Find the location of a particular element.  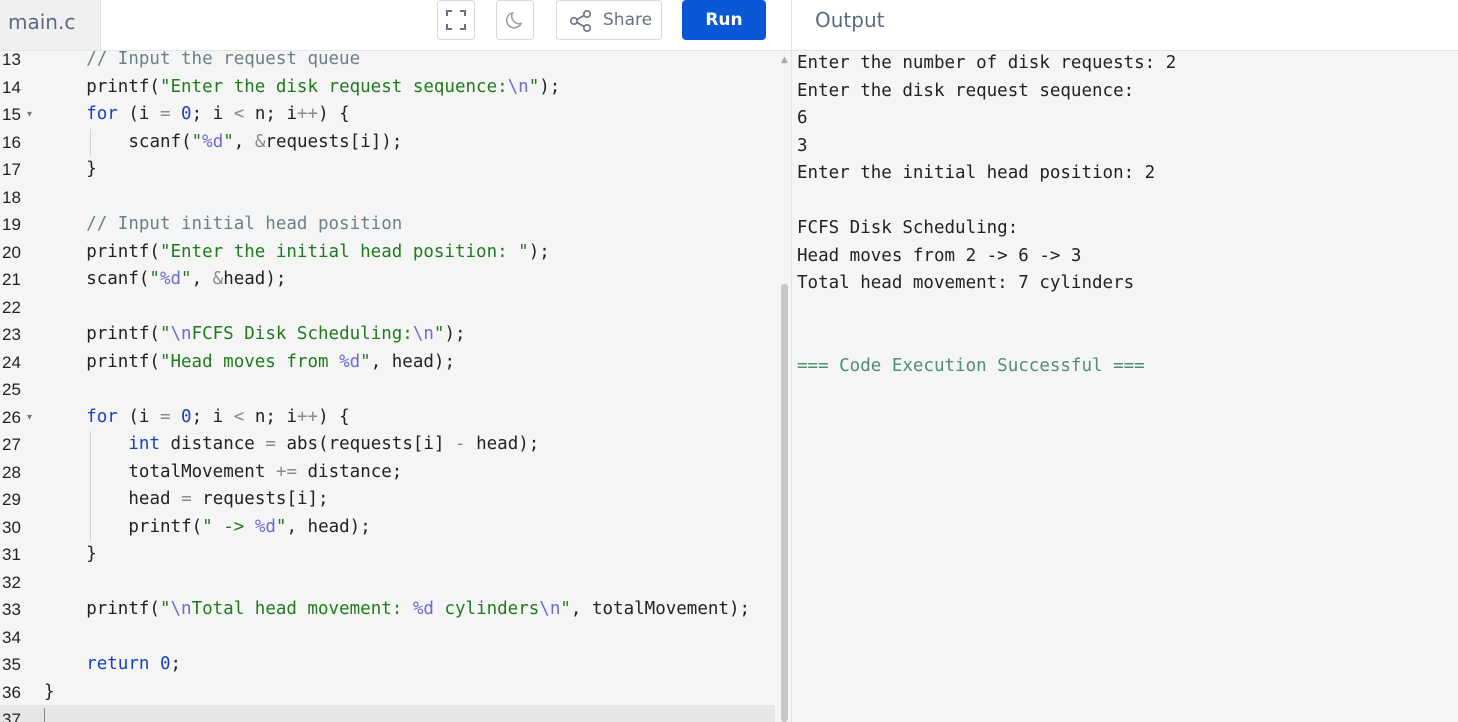

code-token-str: FCFS Disk Scheduling: is located at coordinates (302, 334).